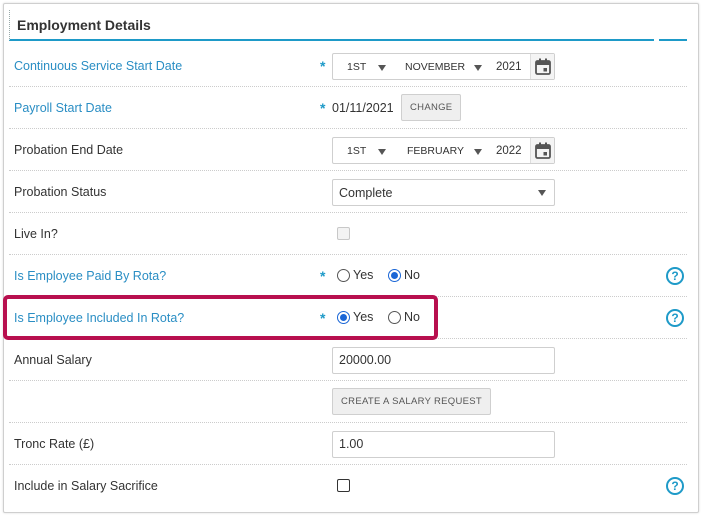 The height and width of the screenshot is (517, 703). Describe the element at coordinates (443, 192) in the screenshot. I see `probation-status-select: Complete` at that location.